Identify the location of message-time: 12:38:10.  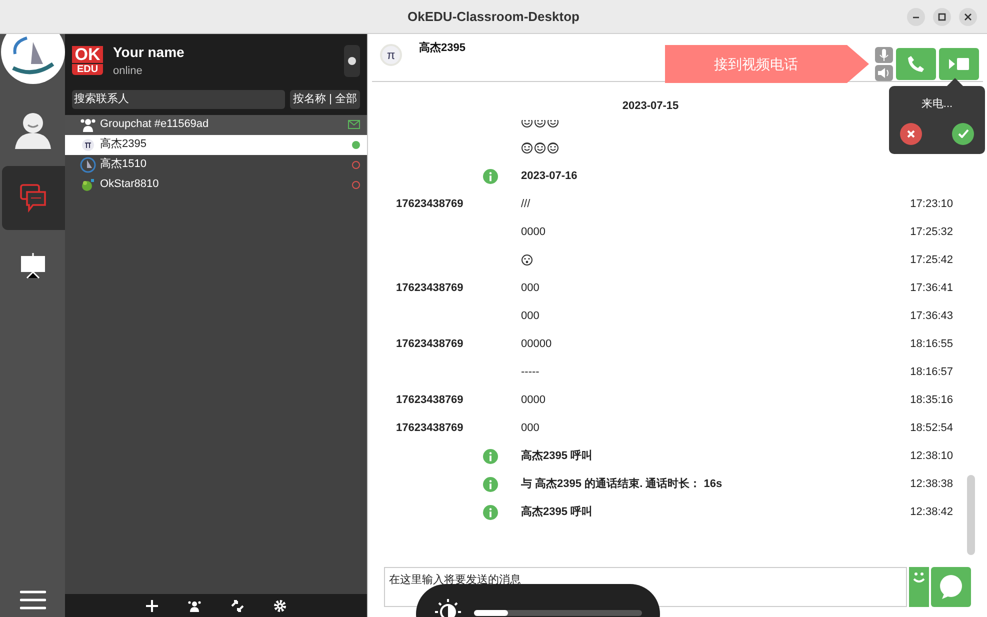
(931, 456).